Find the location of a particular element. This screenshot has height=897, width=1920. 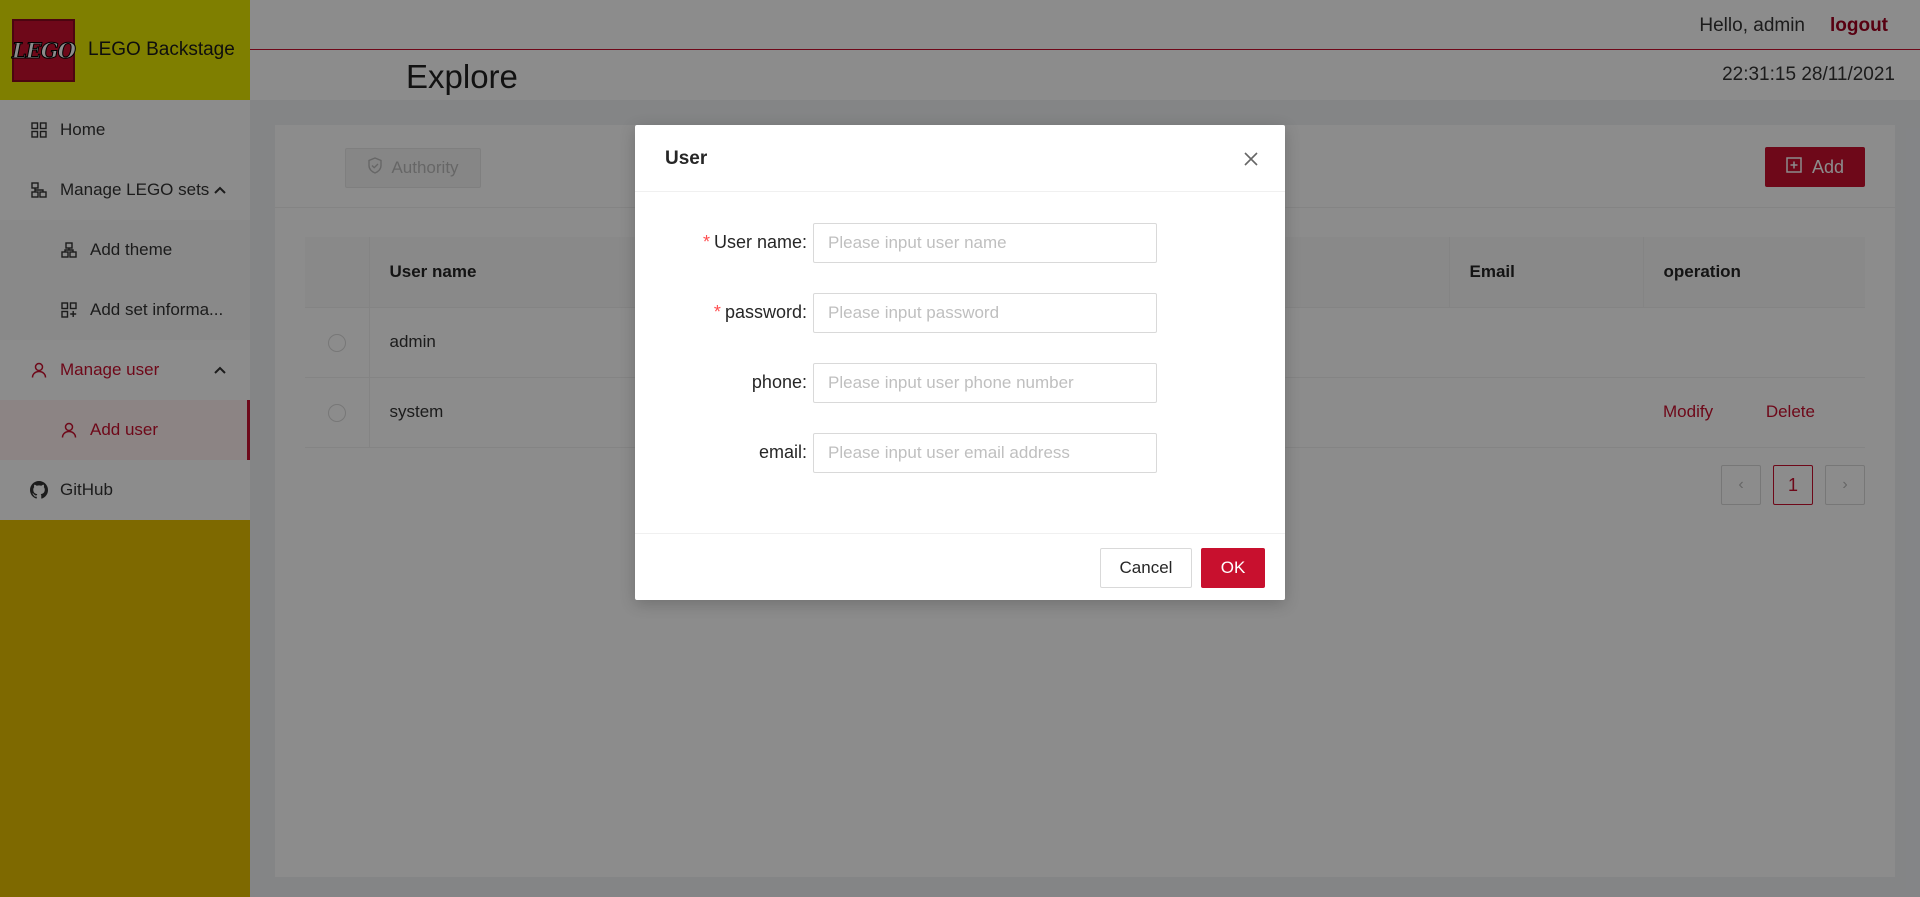

cancel-button: Cancel is located at coordinates (1146, 568).